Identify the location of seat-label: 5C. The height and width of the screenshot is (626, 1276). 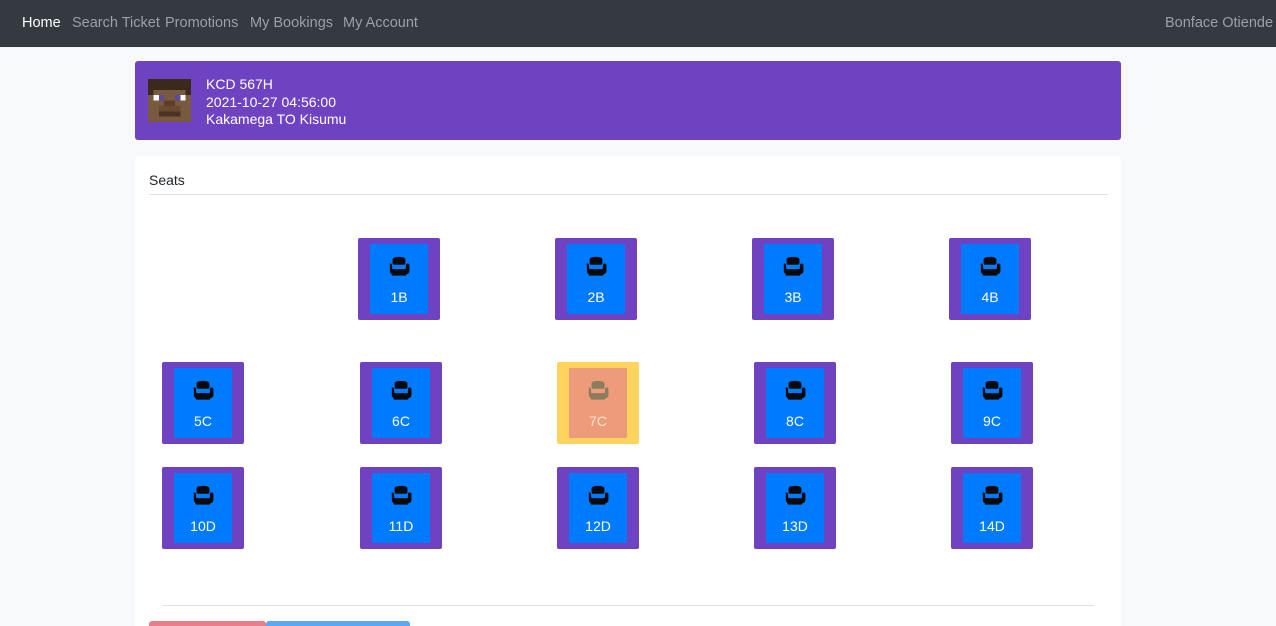
(203, 421).